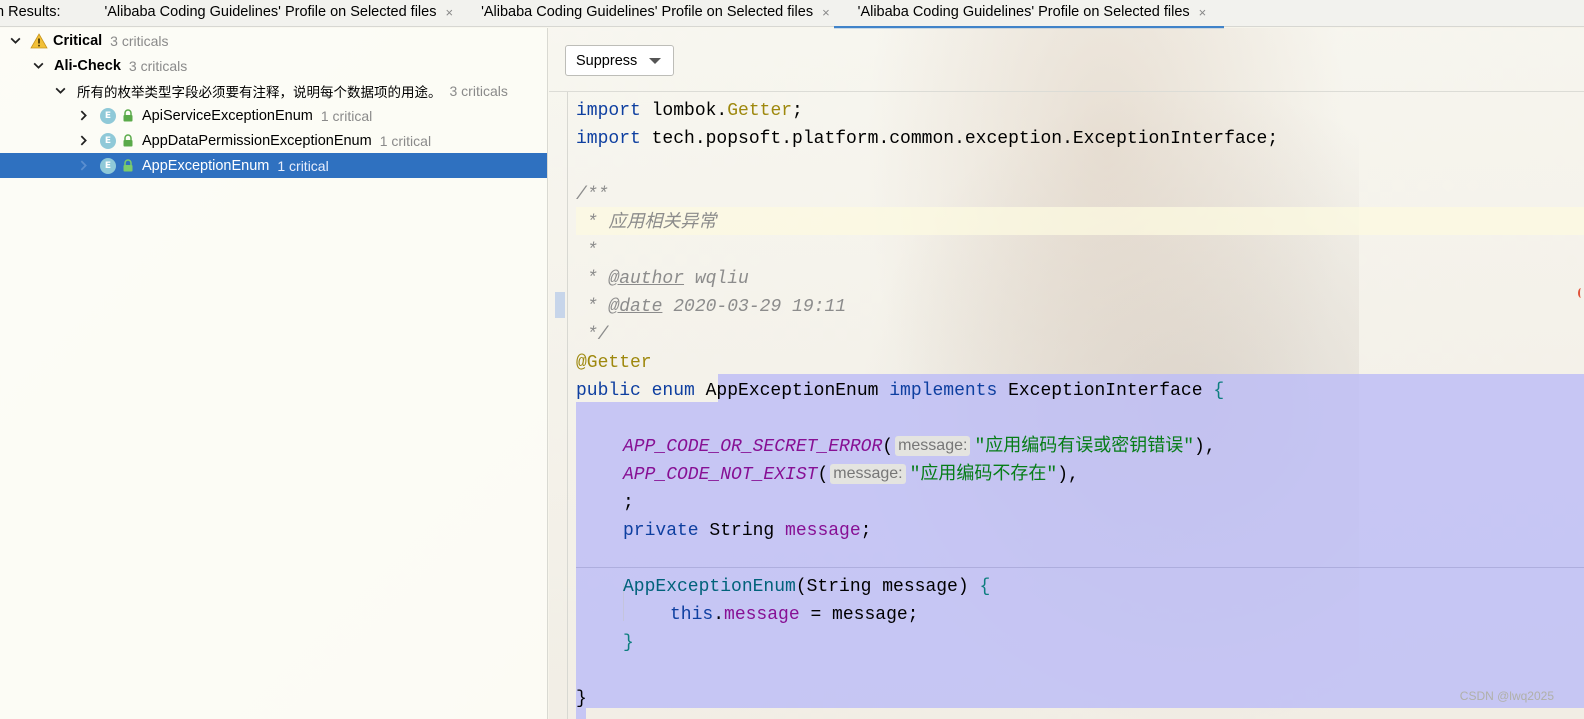 The height and width of the screenshot is (719, 1584). I want to click on code-line: APP_CODE_NOT_EXIST(message: "应用编码不存在"),, so click(851, 475).